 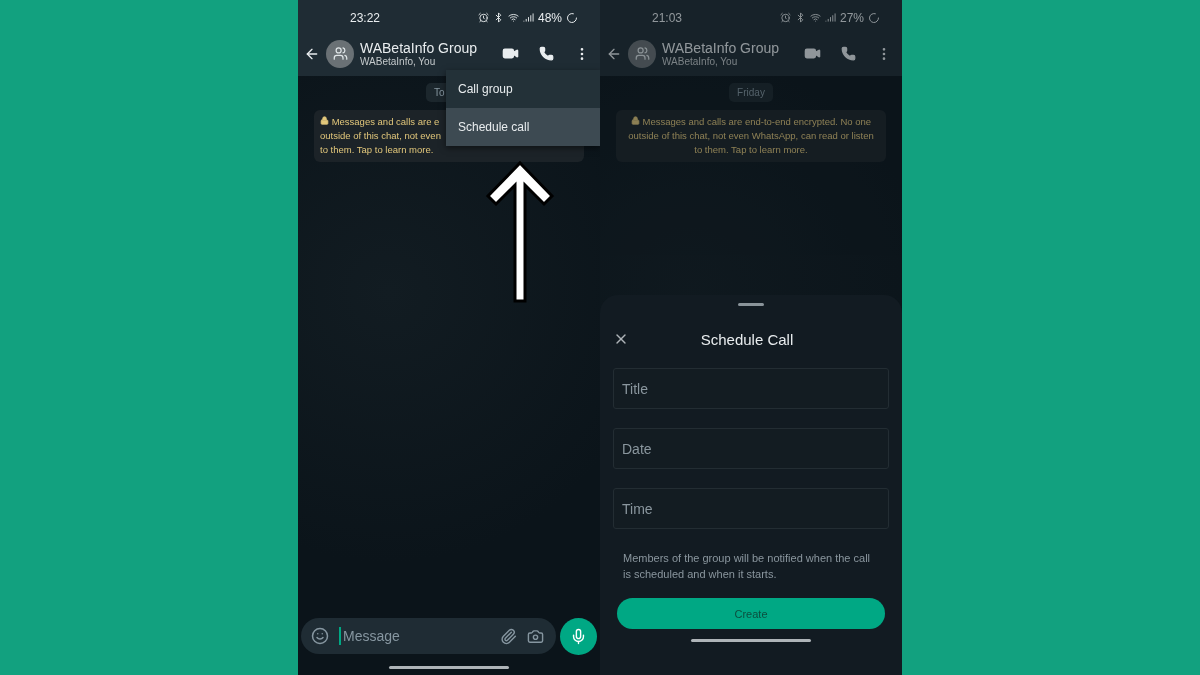 I want to click on input-field: Title, so click(x=751, y=388).